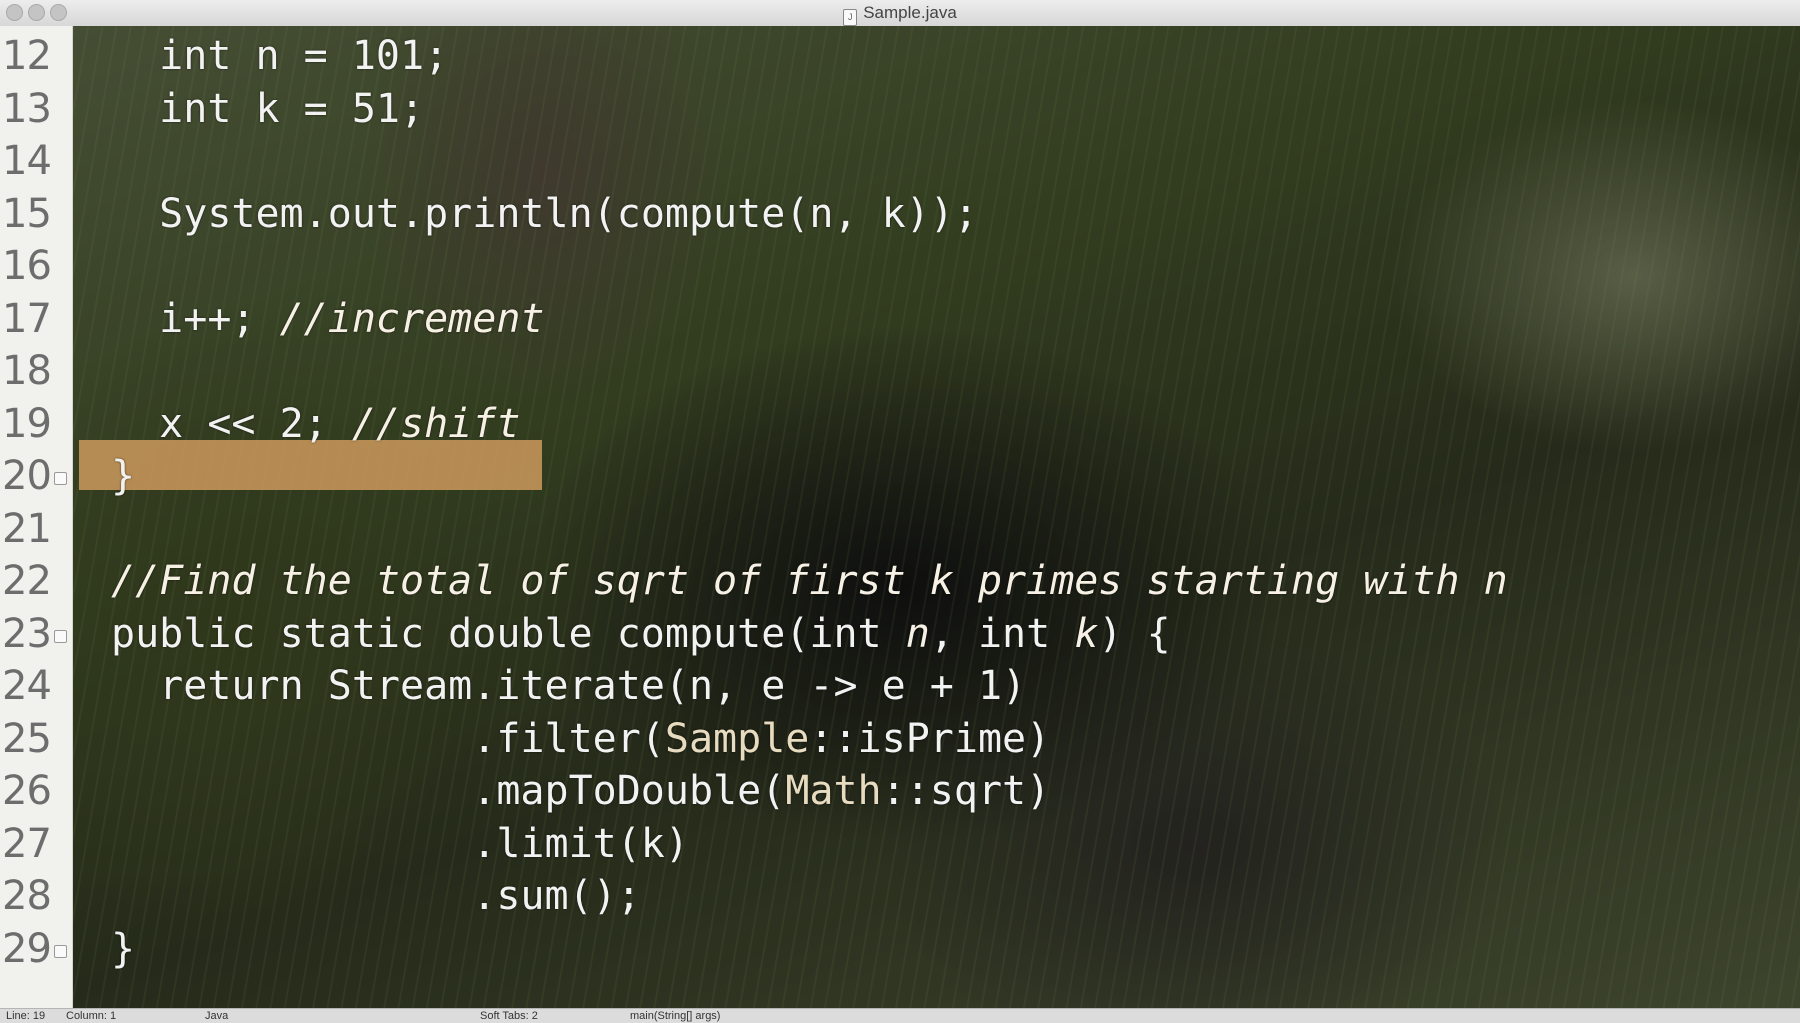 The height and width of the screenshot is (1023, 1800). I want to click on line-number: 17, so click(27, 318).